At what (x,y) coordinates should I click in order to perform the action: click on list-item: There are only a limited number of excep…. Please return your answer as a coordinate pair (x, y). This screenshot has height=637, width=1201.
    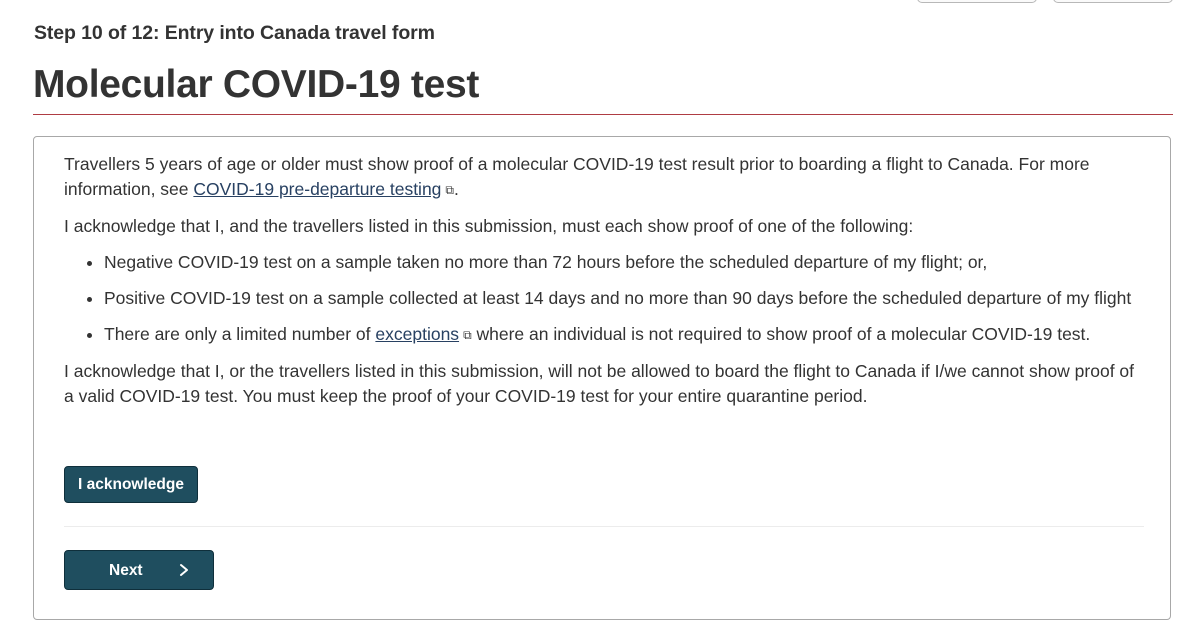
    Looking at the image, I should click on (624, 335).